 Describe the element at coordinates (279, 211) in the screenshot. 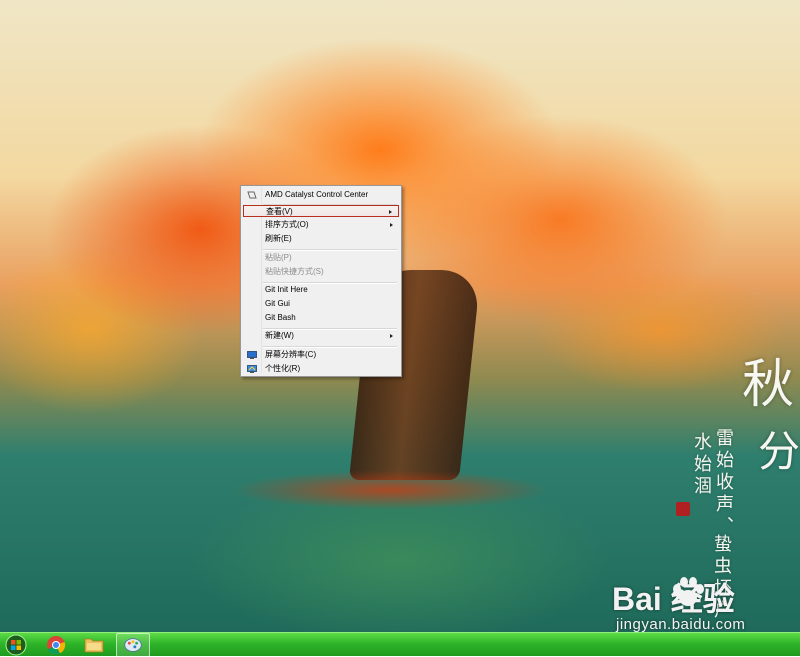

I see `menu-item-label: 查看(V)` at that location.